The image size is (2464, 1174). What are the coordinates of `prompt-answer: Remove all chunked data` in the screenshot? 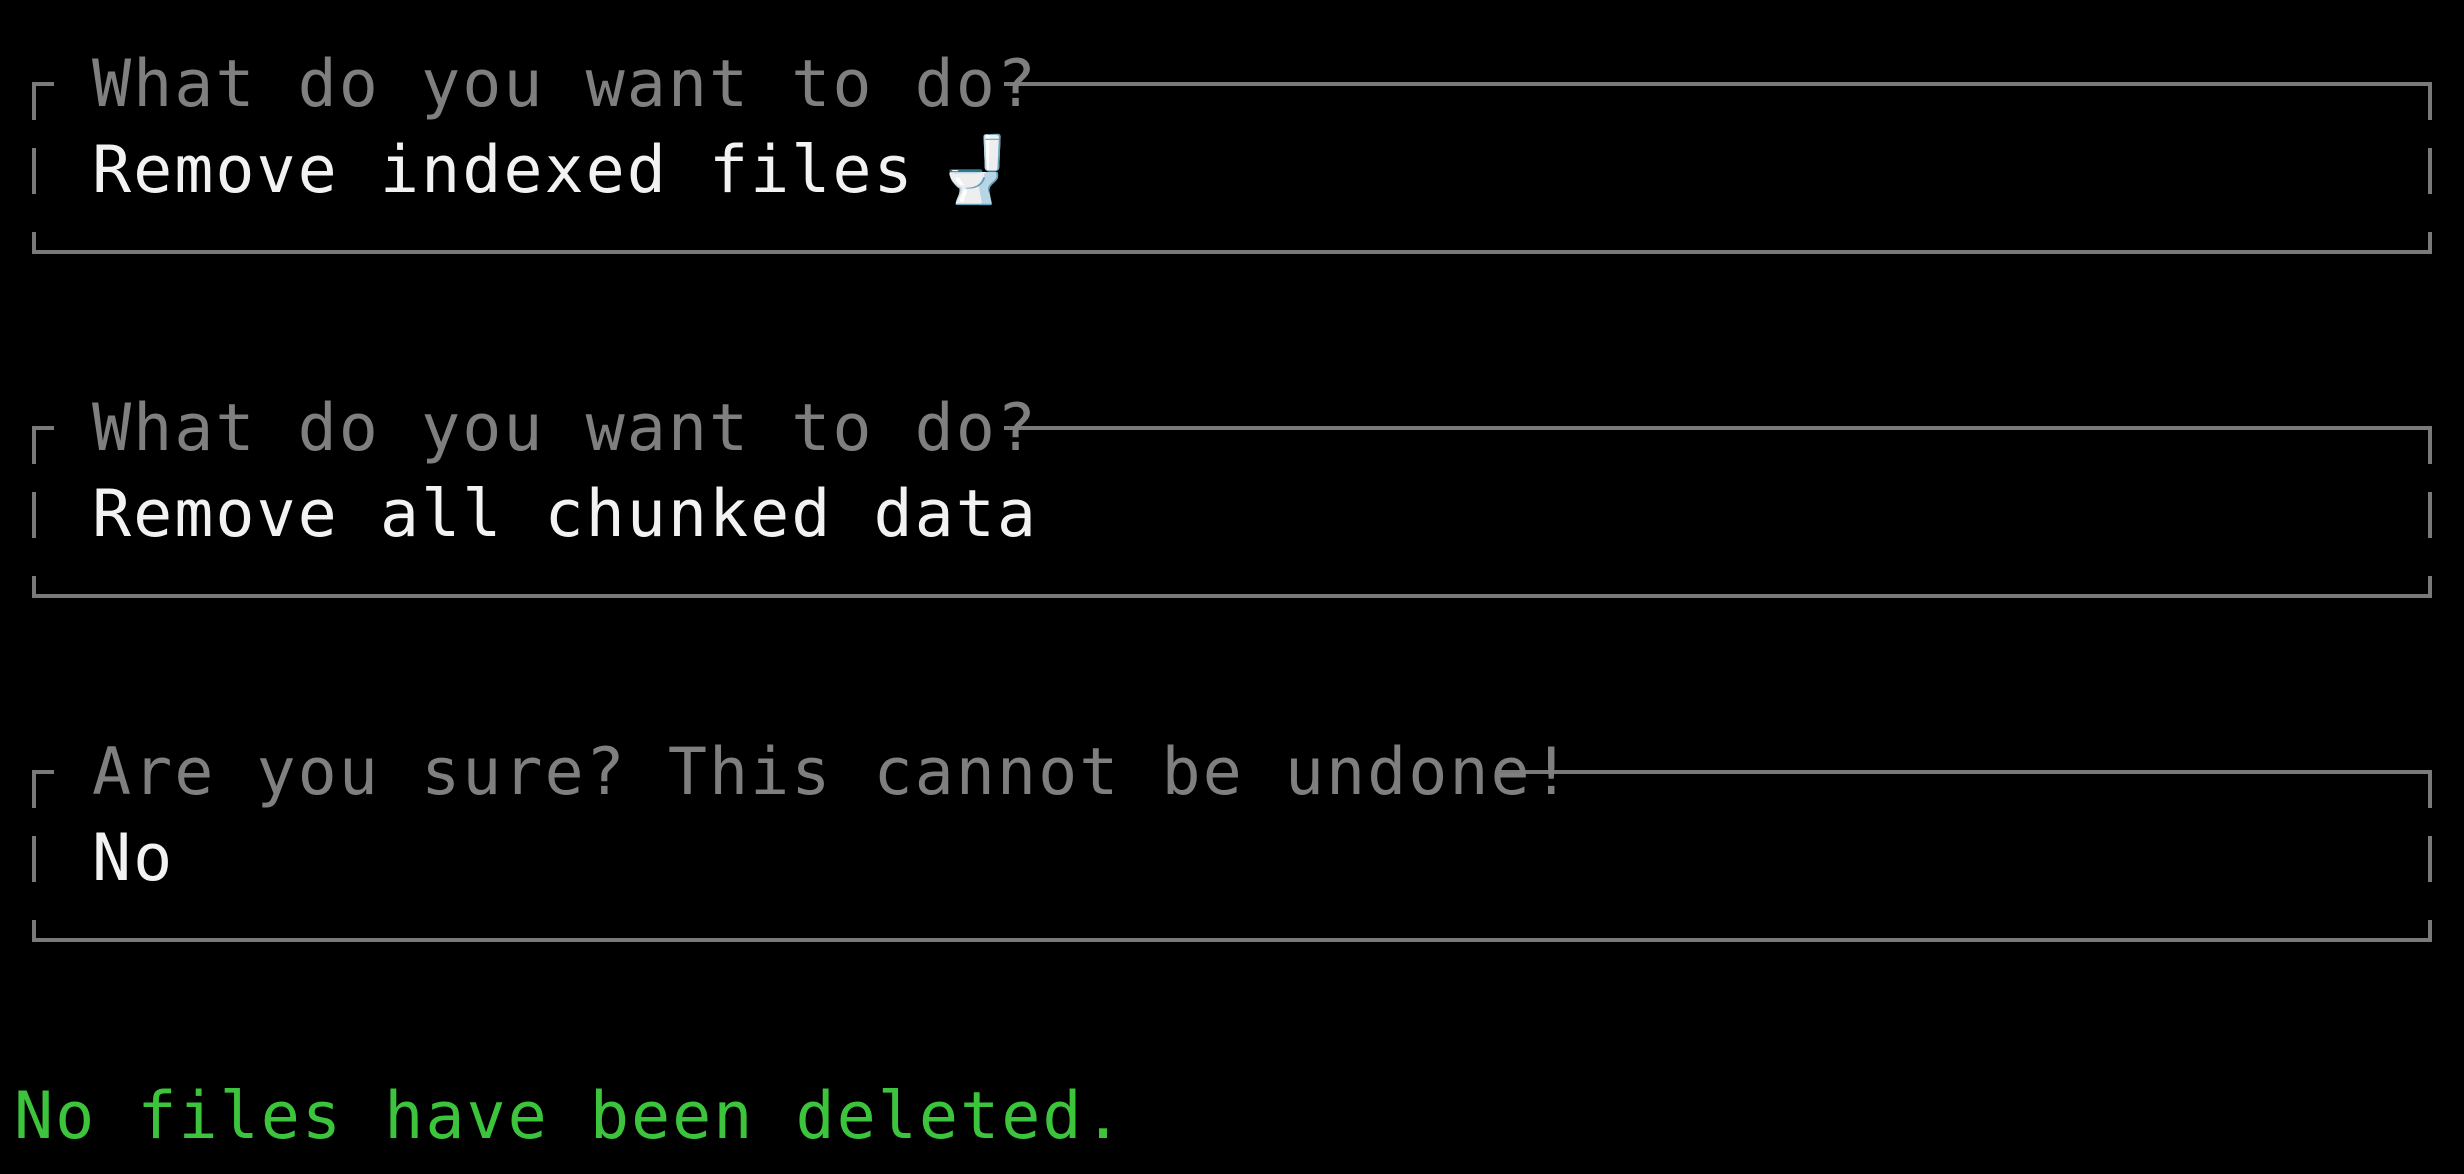 It's located at (565, 514).